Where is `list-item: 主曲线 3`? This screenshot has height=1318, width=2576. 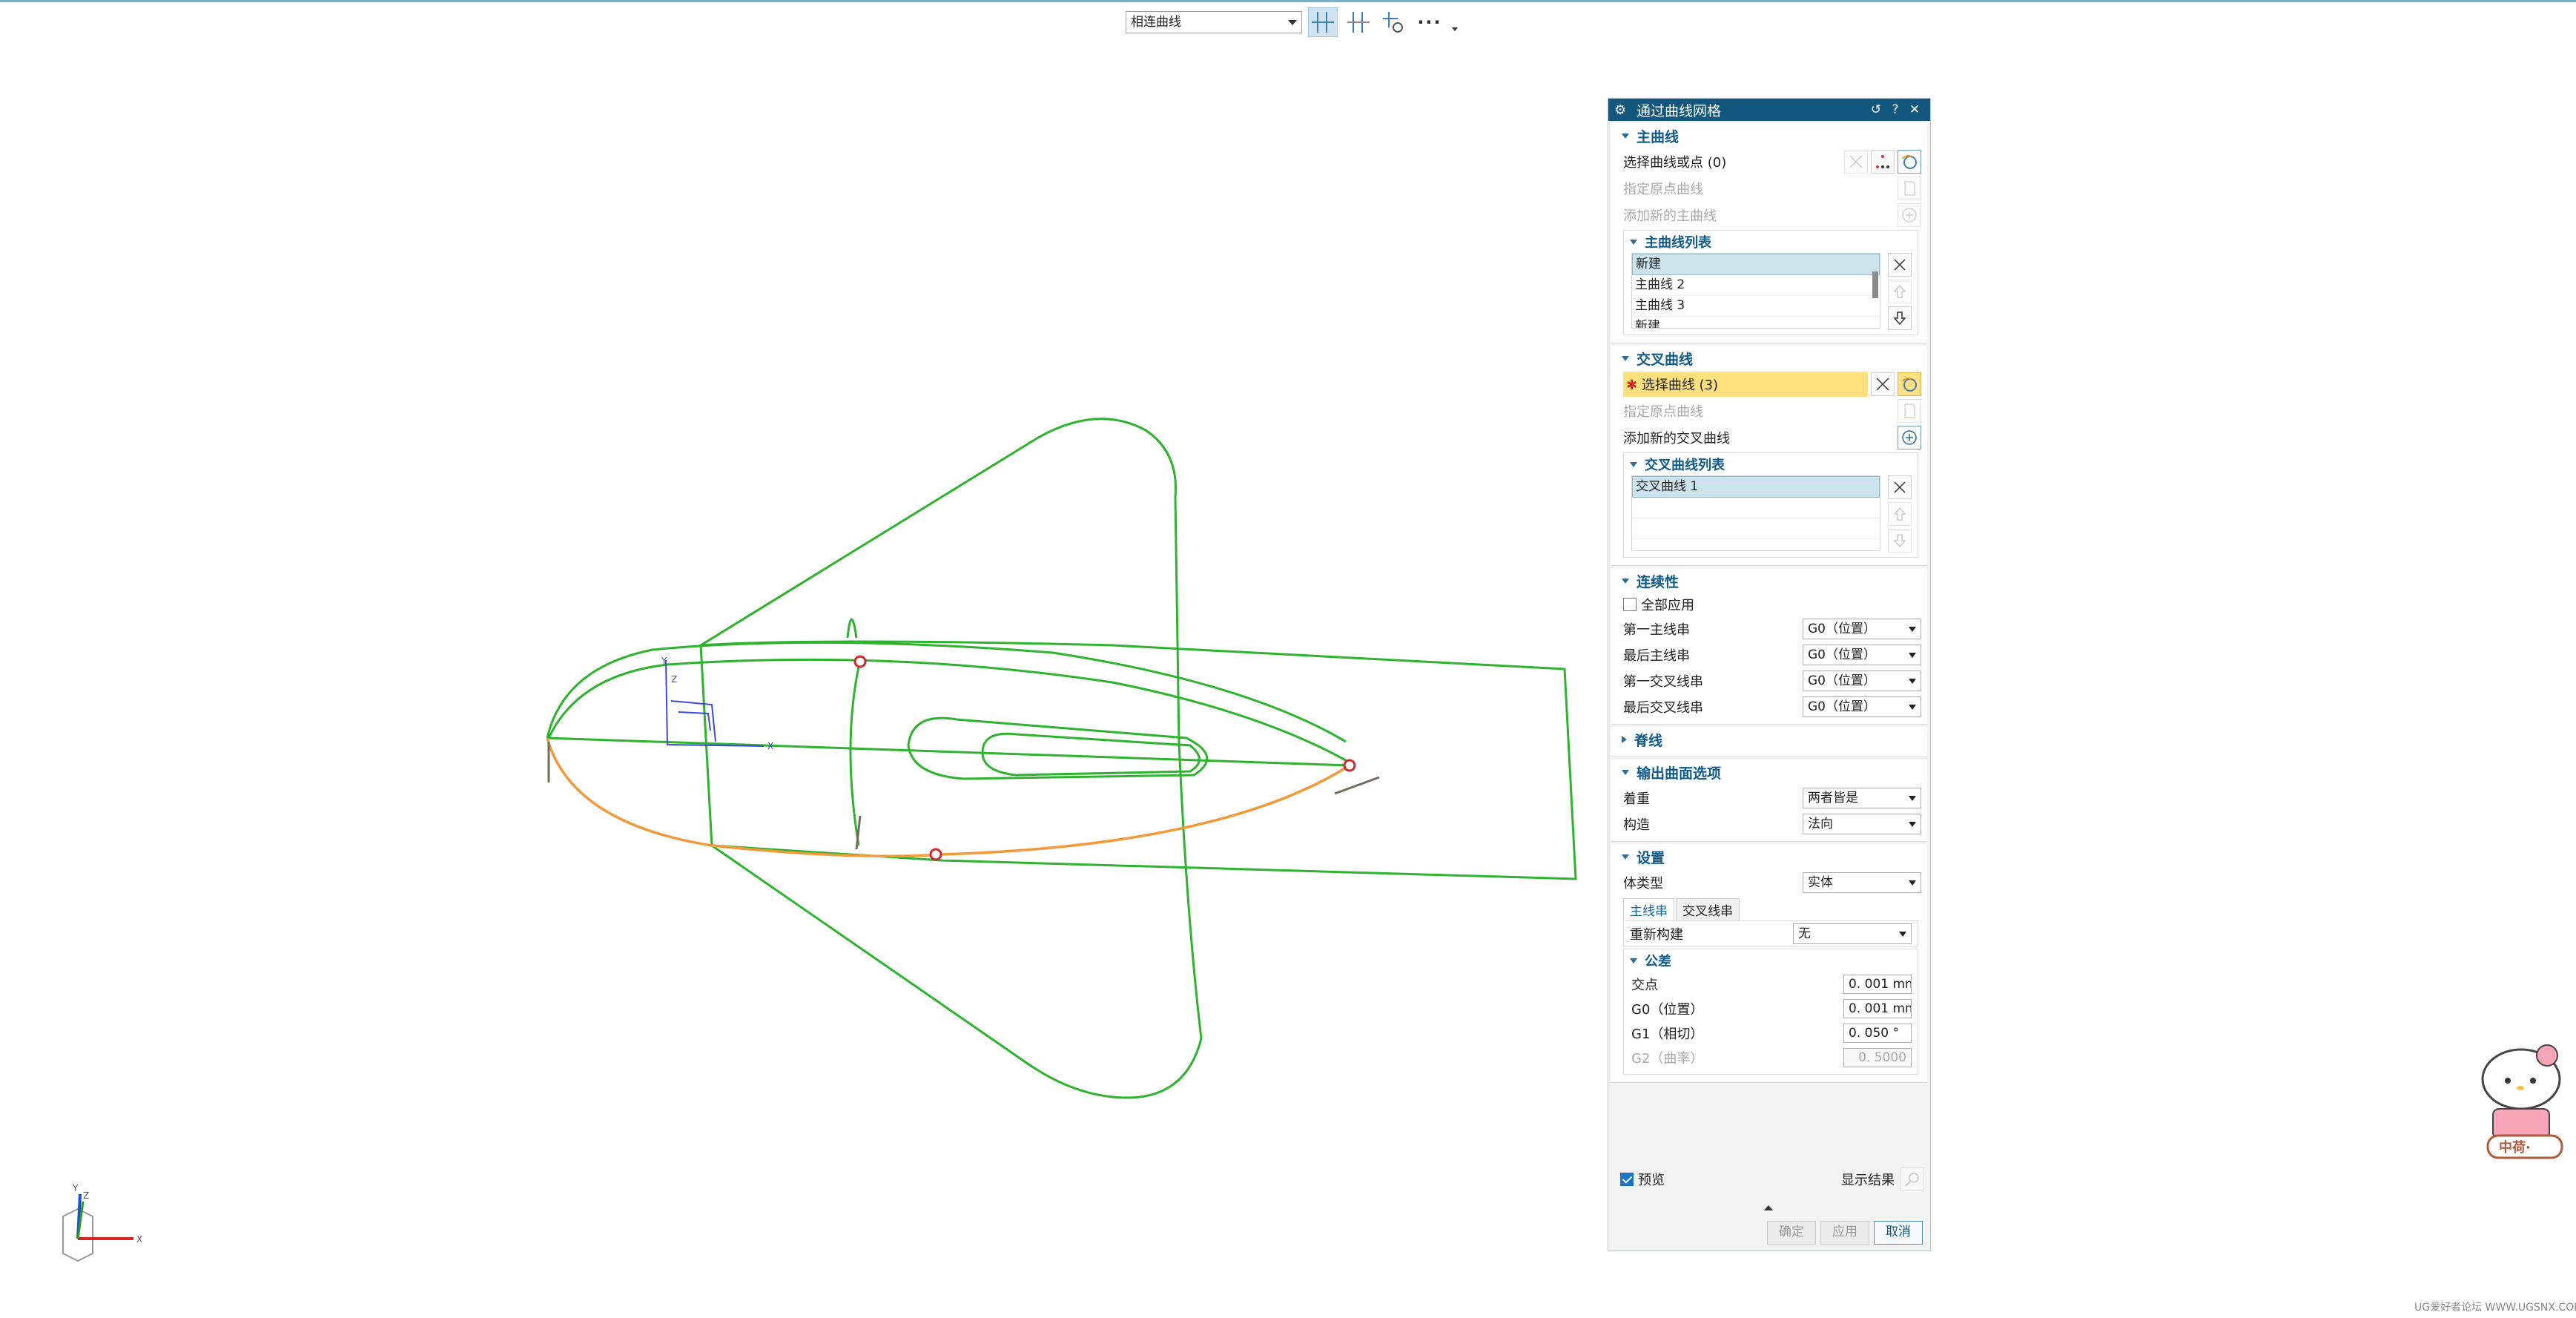 list-item: 主曲线 3 is located at coordinates (1756, 306).